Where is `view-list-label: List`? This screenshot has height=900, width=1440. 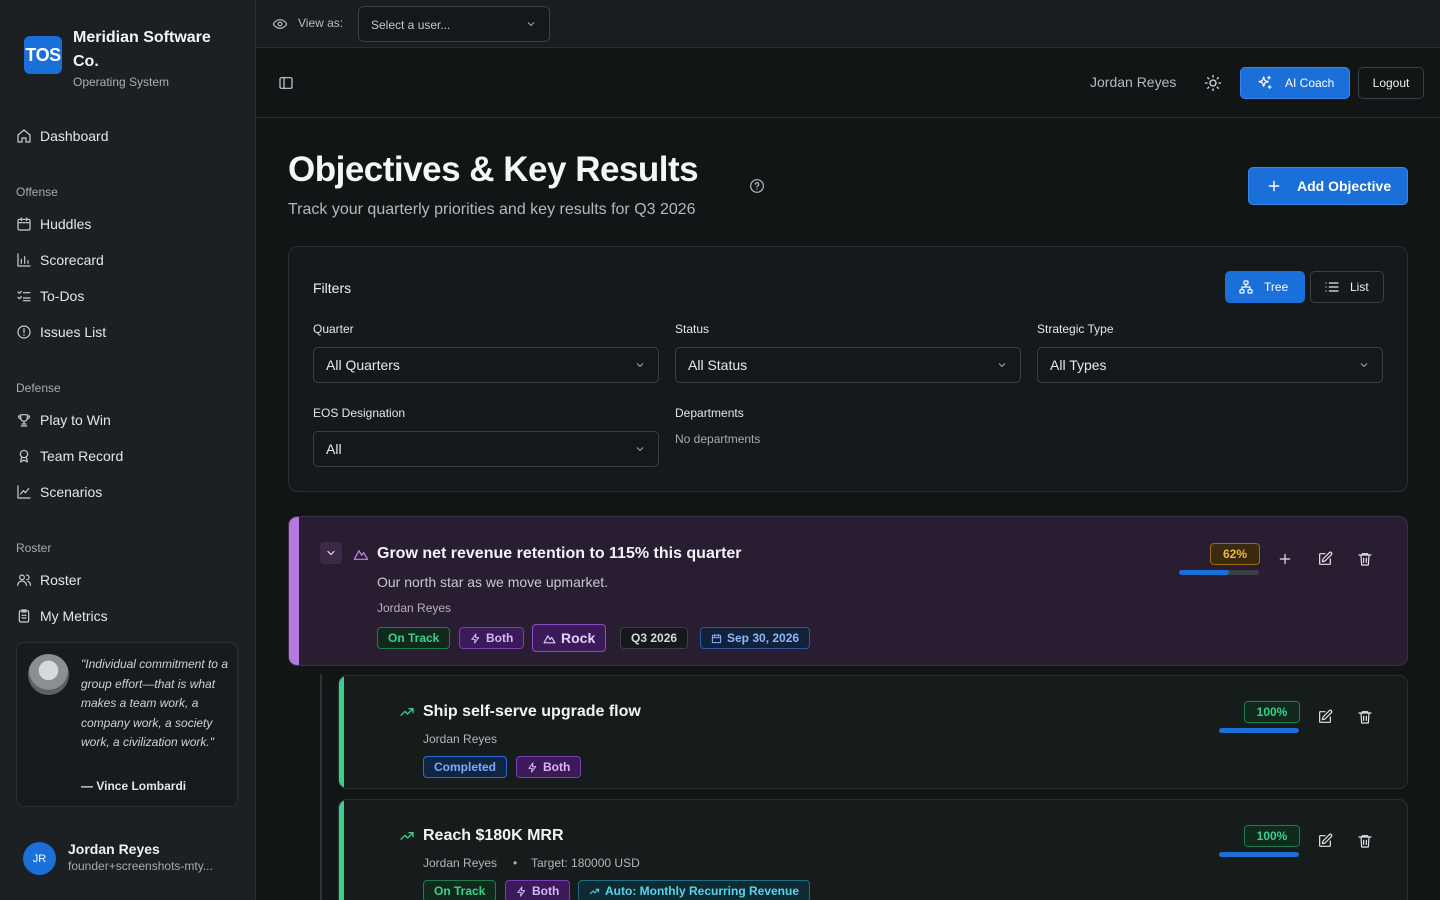 view-list-label: List is located at coordinates (1359, 287).